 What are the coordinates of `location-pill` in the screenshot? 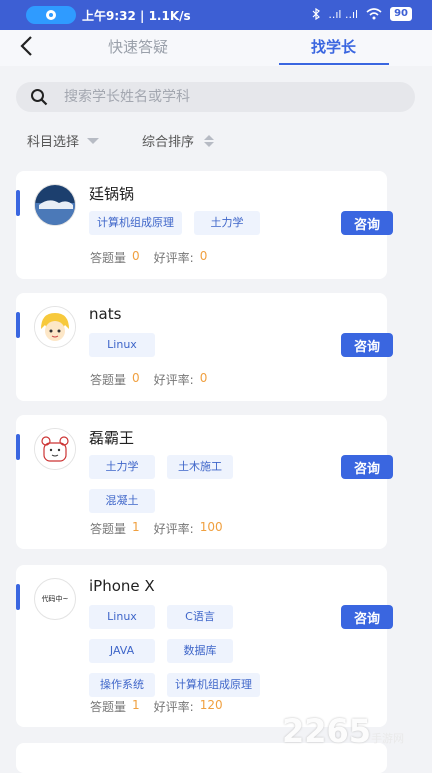 It's located at (51, 15).